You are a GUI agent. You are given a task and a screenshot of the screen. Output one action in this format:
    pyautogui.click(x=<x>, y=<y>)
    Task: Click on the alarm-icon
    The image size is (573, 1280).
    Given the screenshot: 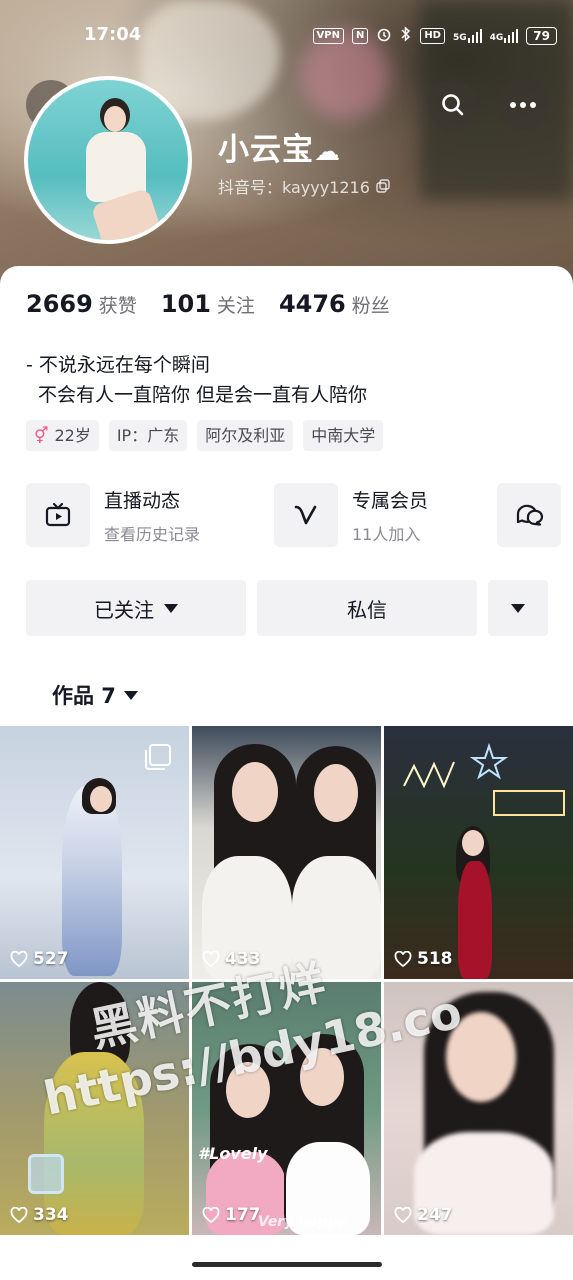 What is the action you would take?
    pyautogui.click(x=384, y=35)
    